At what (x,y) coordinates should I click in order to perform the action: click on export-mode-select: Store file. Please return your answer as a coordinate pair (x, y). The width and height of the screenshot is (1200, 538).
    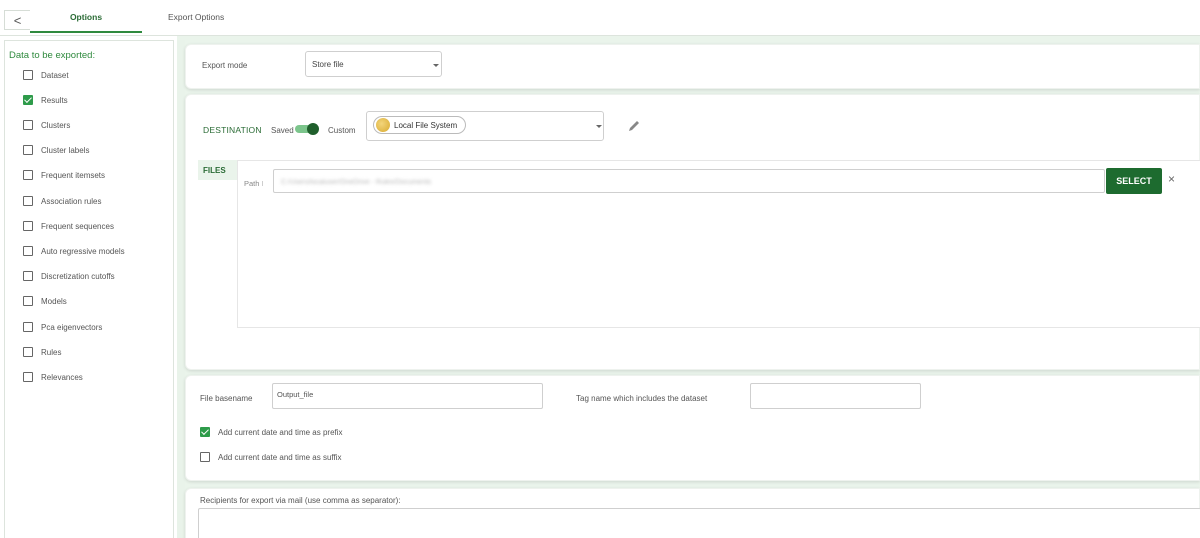
    Looking at the image, I should click on (373, 64).